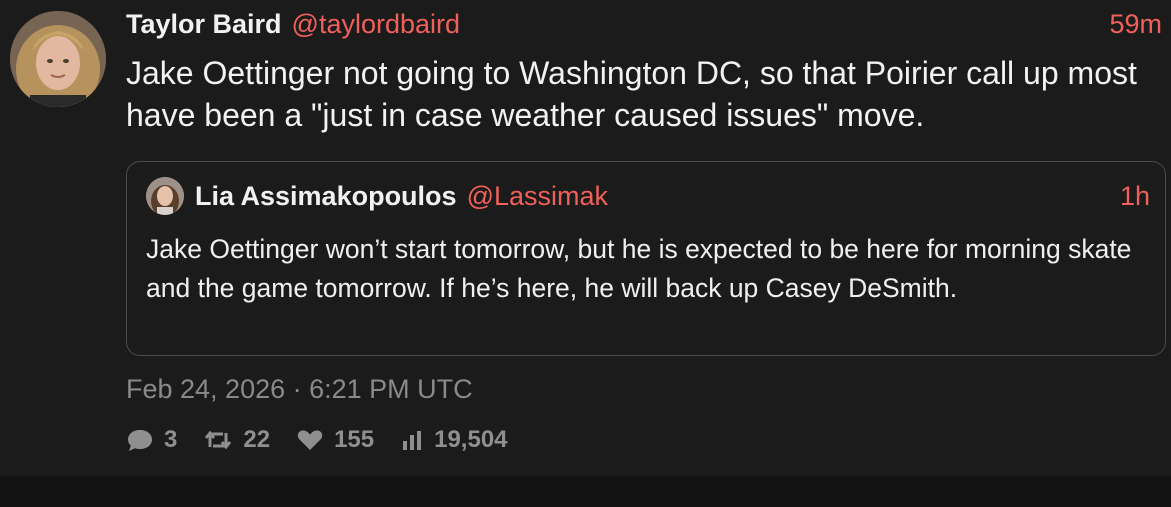 This screenshot has width=1171, height=507. Describe the element at coordinates (326, 196) in the screenshot. I see `quoted-author-name: Lia Assimakopoulos` at that location.